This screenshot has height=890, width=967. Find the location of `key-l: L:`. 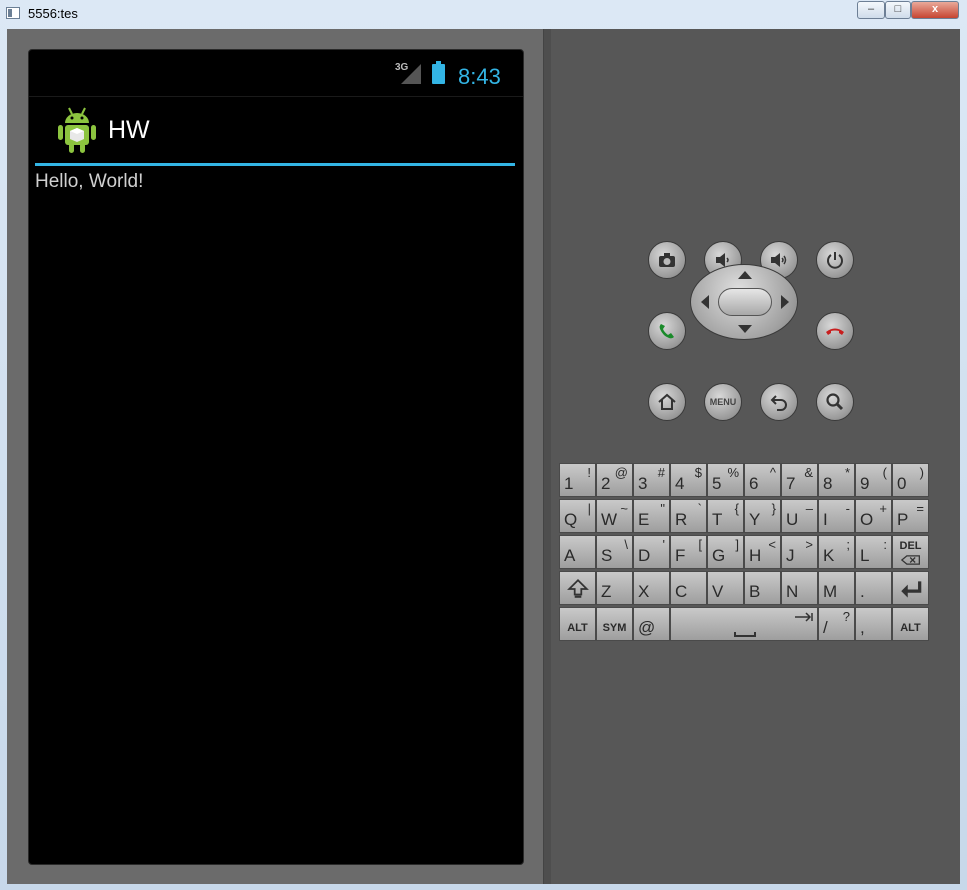

key-l: L: is located at coordinates (873, 552).